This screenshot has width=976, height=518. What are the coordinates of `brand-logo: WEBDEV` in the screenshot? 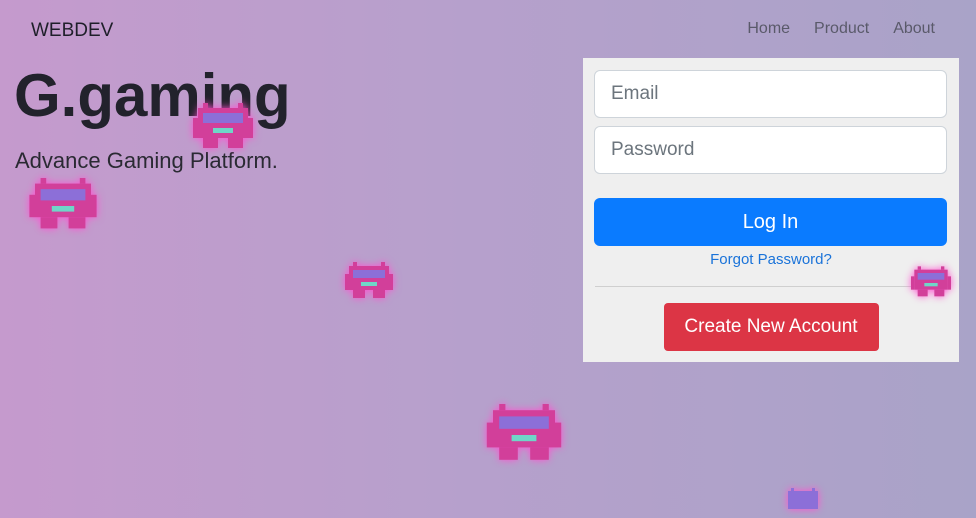 It's located at (72, 31).